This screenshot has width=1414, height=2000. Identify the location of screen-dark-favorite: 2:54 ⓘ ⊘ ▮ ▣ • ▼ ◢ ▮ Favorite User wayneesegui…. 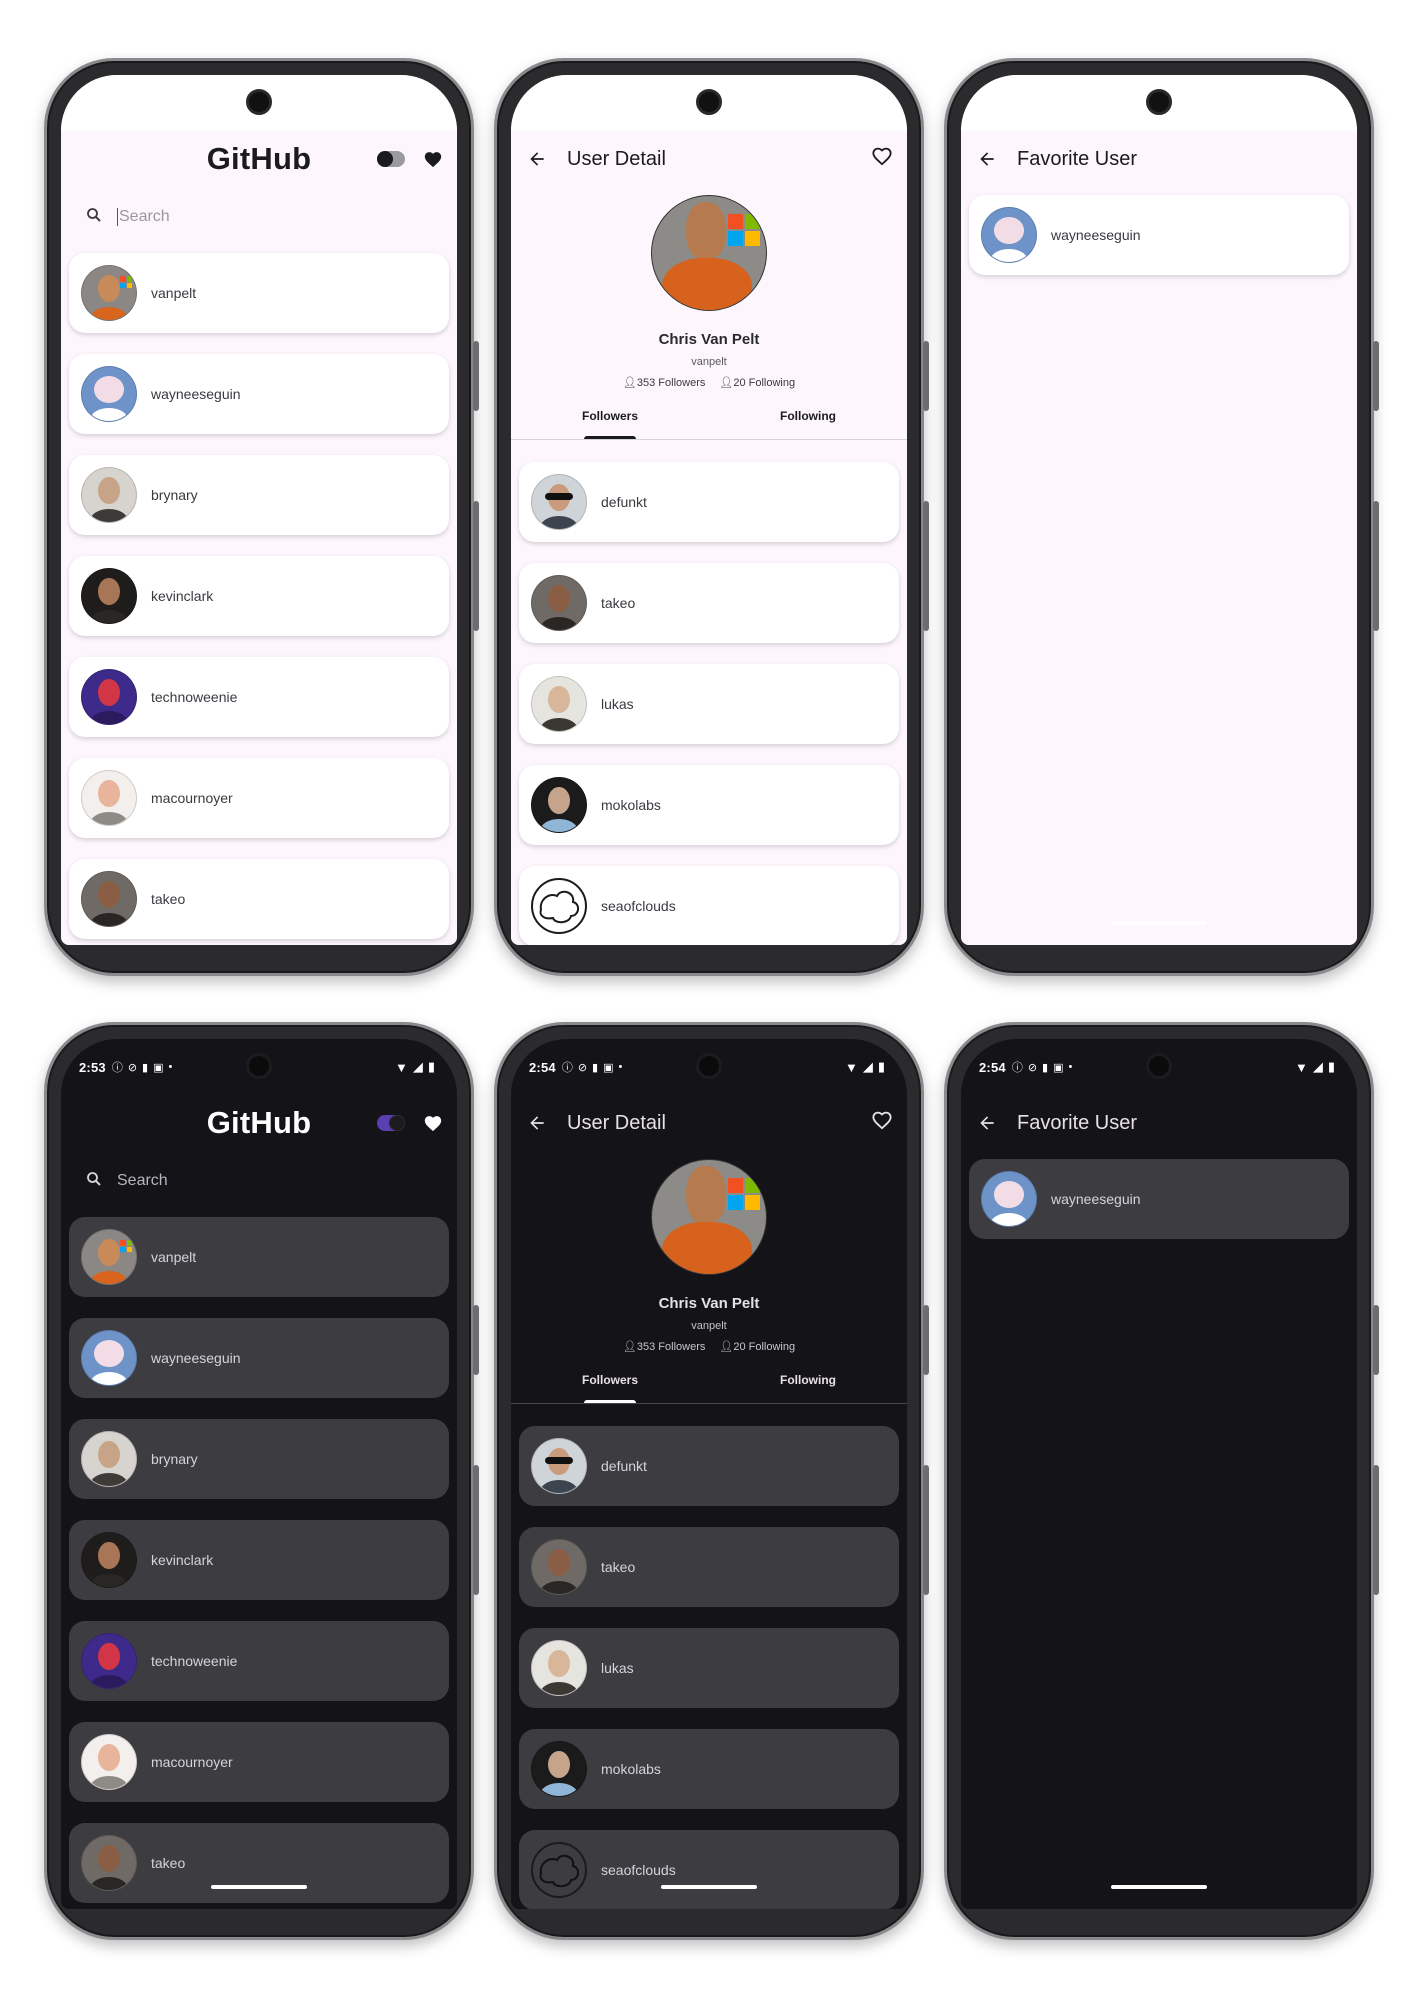
(1159, 1474).